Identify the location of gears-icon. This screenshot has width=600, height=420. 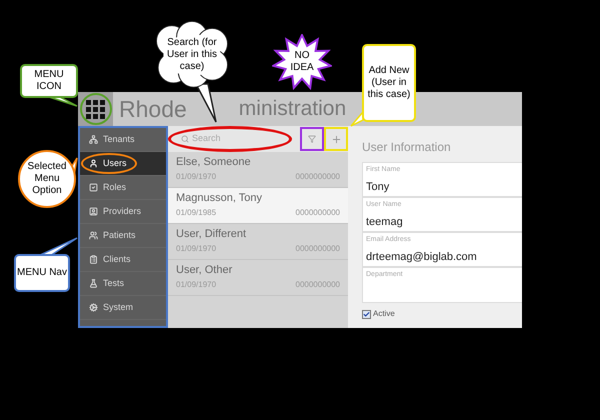
(93, 307).